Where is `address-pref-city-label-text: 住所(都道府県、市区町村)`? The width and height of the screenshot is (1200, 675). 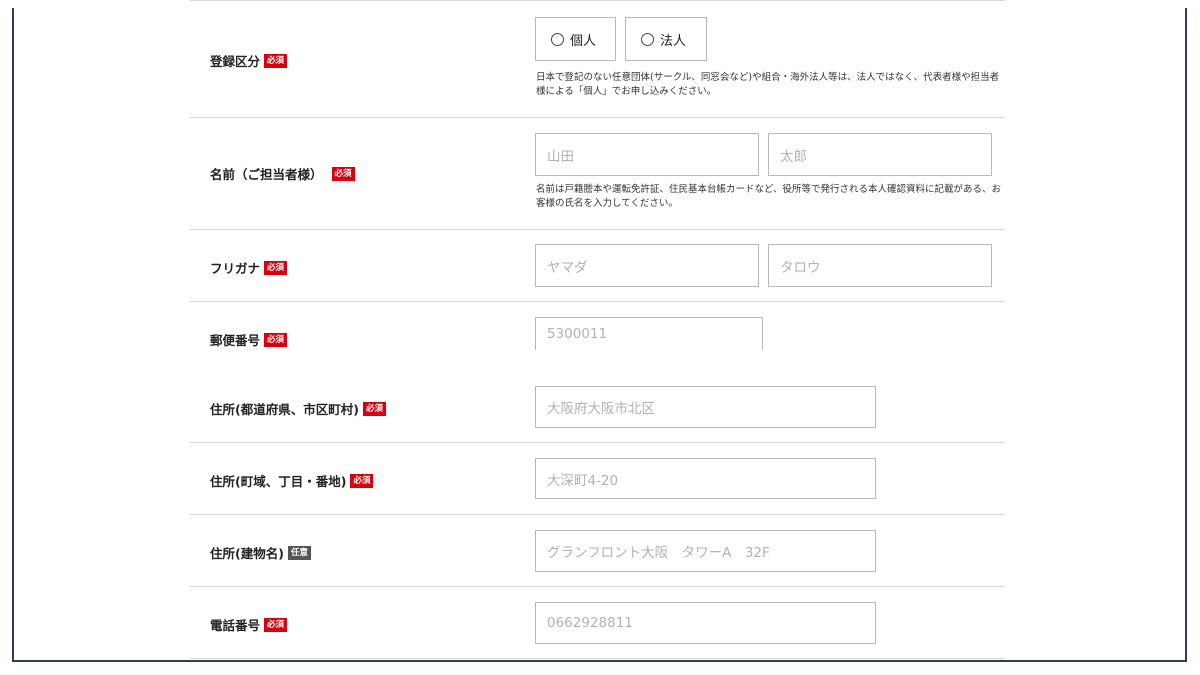 address-pref-city-label-text: 住所(都道府県、市区町村) is located at coordinates (284, 409).